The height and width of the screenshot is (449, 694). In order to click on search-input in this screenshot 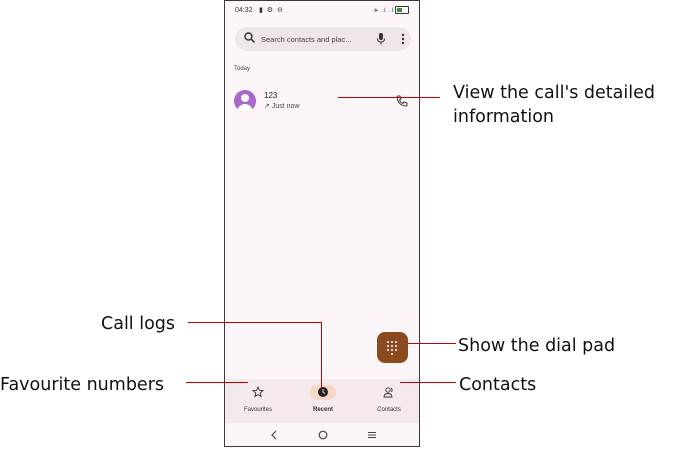, I will do `click(313, 39)`.